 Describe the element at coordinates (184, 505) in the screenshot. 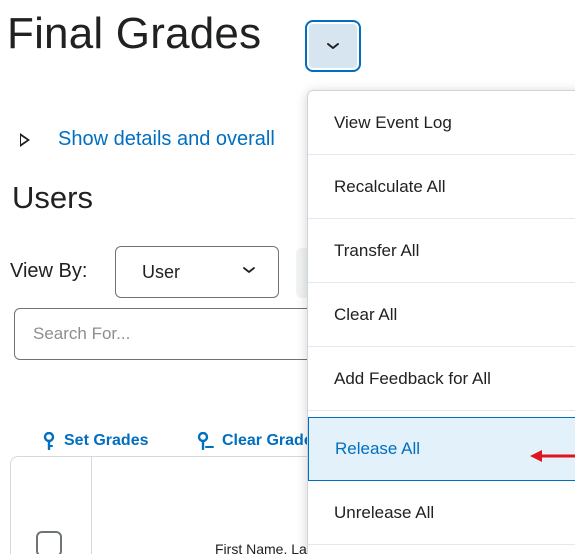

I see `grades-table: First Name, Last Name` at that location.